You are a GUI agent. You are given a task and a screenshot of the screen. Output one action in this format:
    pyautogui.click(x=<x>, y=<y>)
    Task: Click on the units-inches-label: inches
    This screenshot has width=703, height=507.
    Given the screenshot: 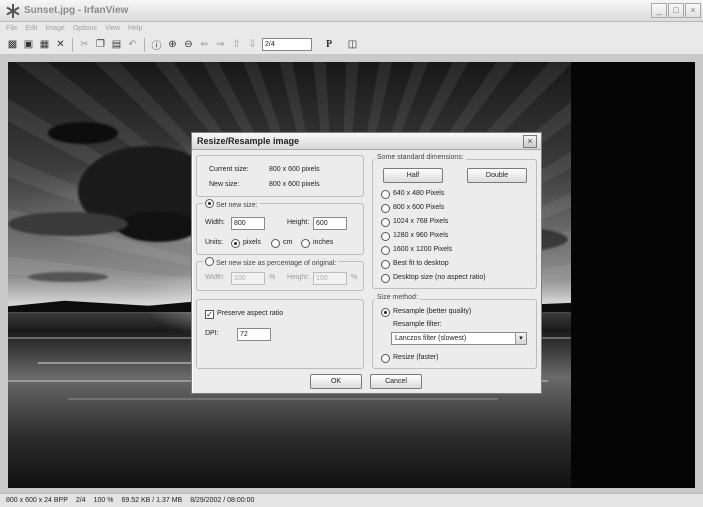 What is the action you would take?
    pyautogui.click(x=323, y=242)
    